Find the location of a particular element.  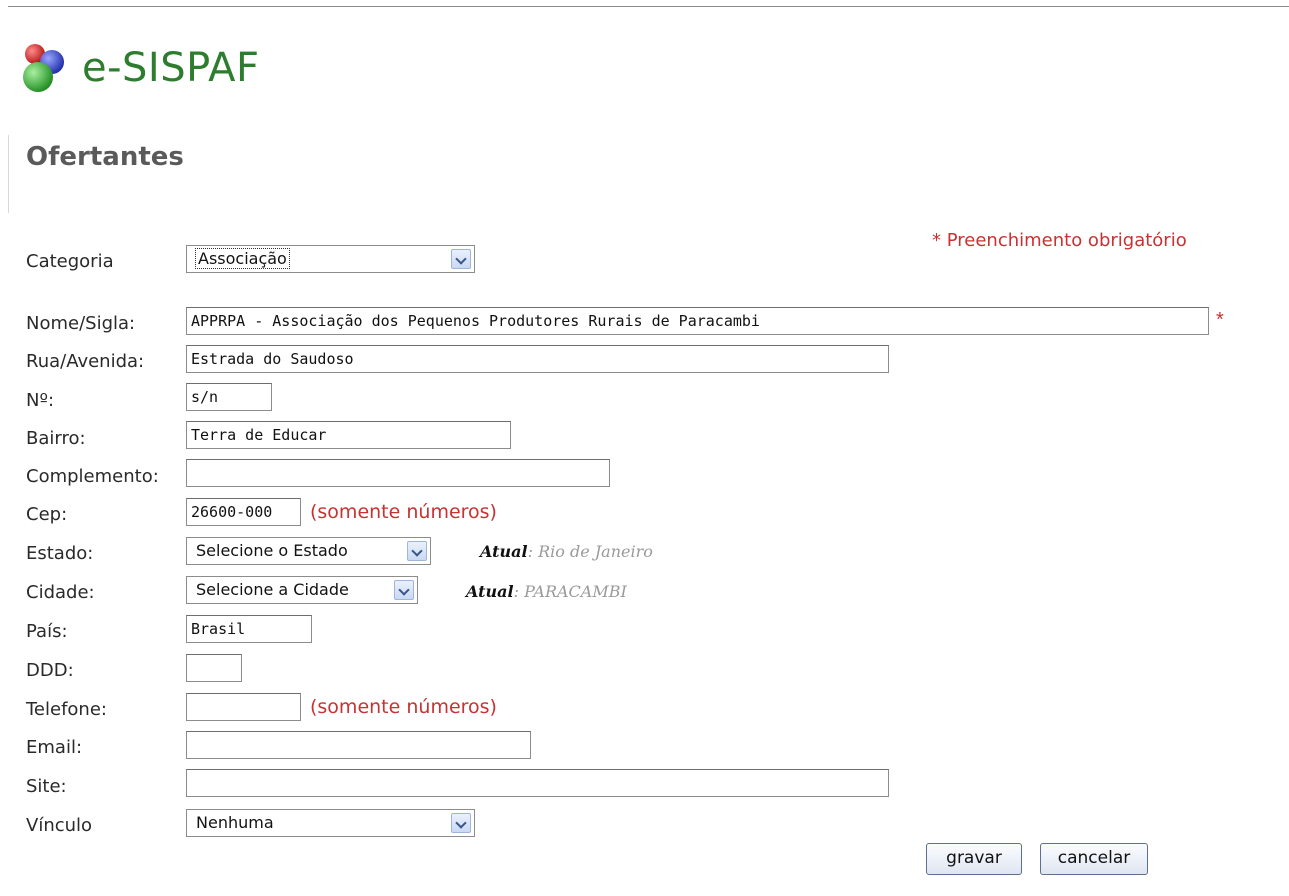

page-title: Ofertantes is located at coordinates (105, 157).